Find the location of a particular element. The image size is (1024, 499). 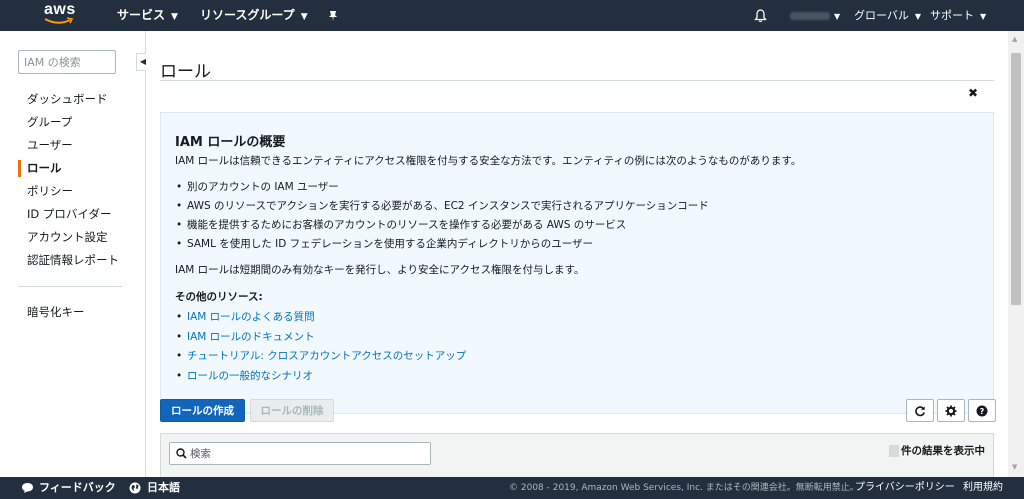

pin-icon is located at coordinates (333, 15).